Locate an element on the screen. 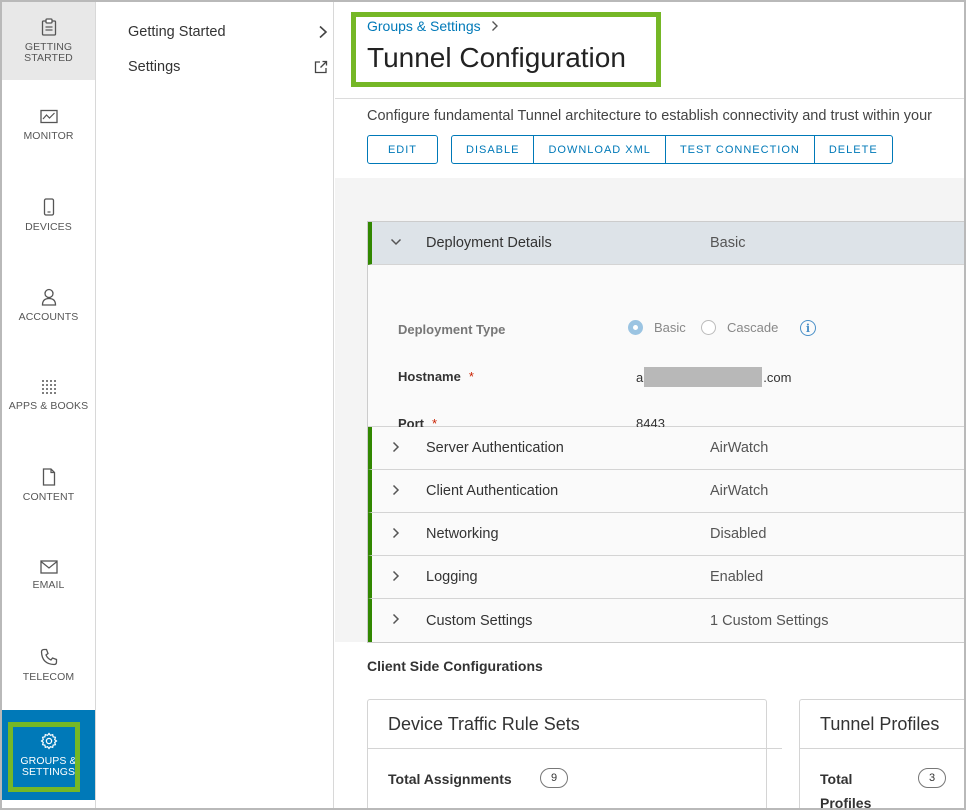 Image resolution: width=966 pixels, height=810 pixels. rail-label: APPS & BOOKS is located at coordinates (48, 405).